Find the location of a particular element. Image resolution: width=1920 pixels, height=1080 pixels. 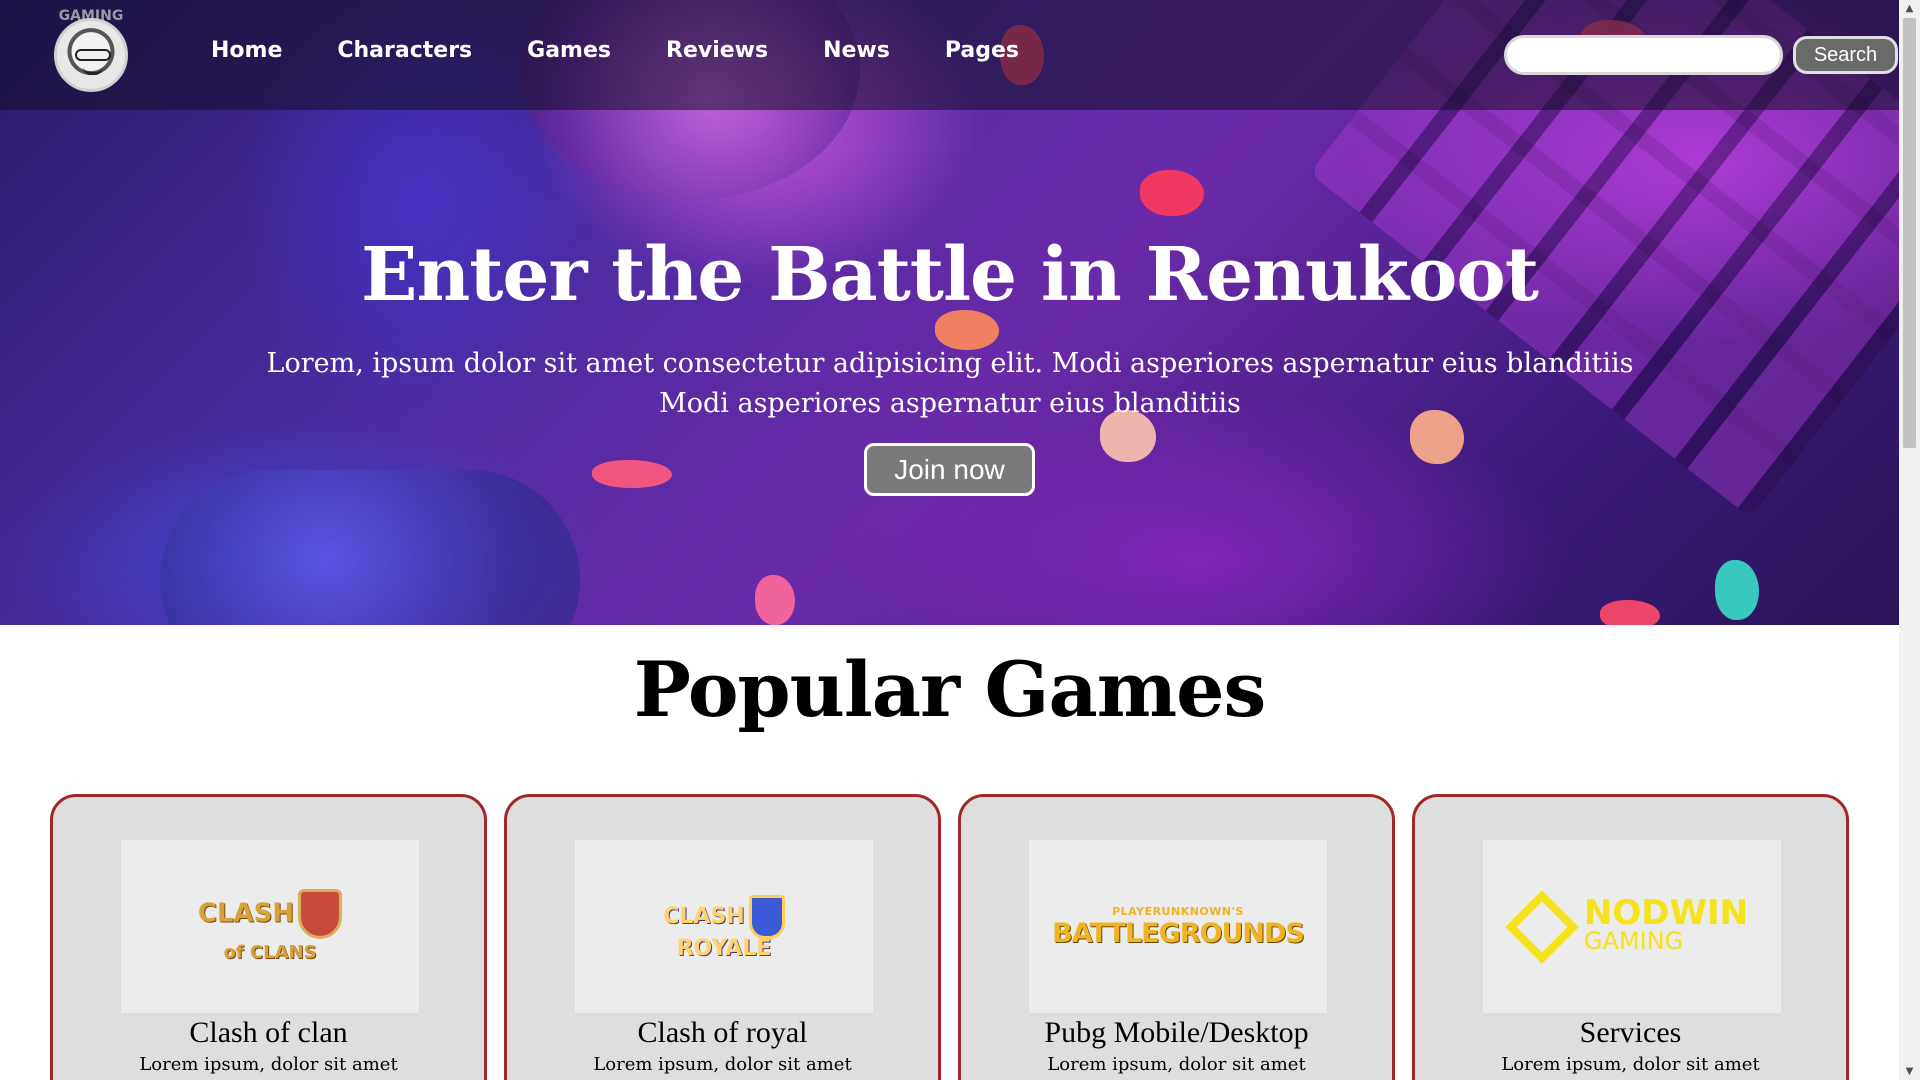

nav-link-home: Home is located at coordinates (246, 50).